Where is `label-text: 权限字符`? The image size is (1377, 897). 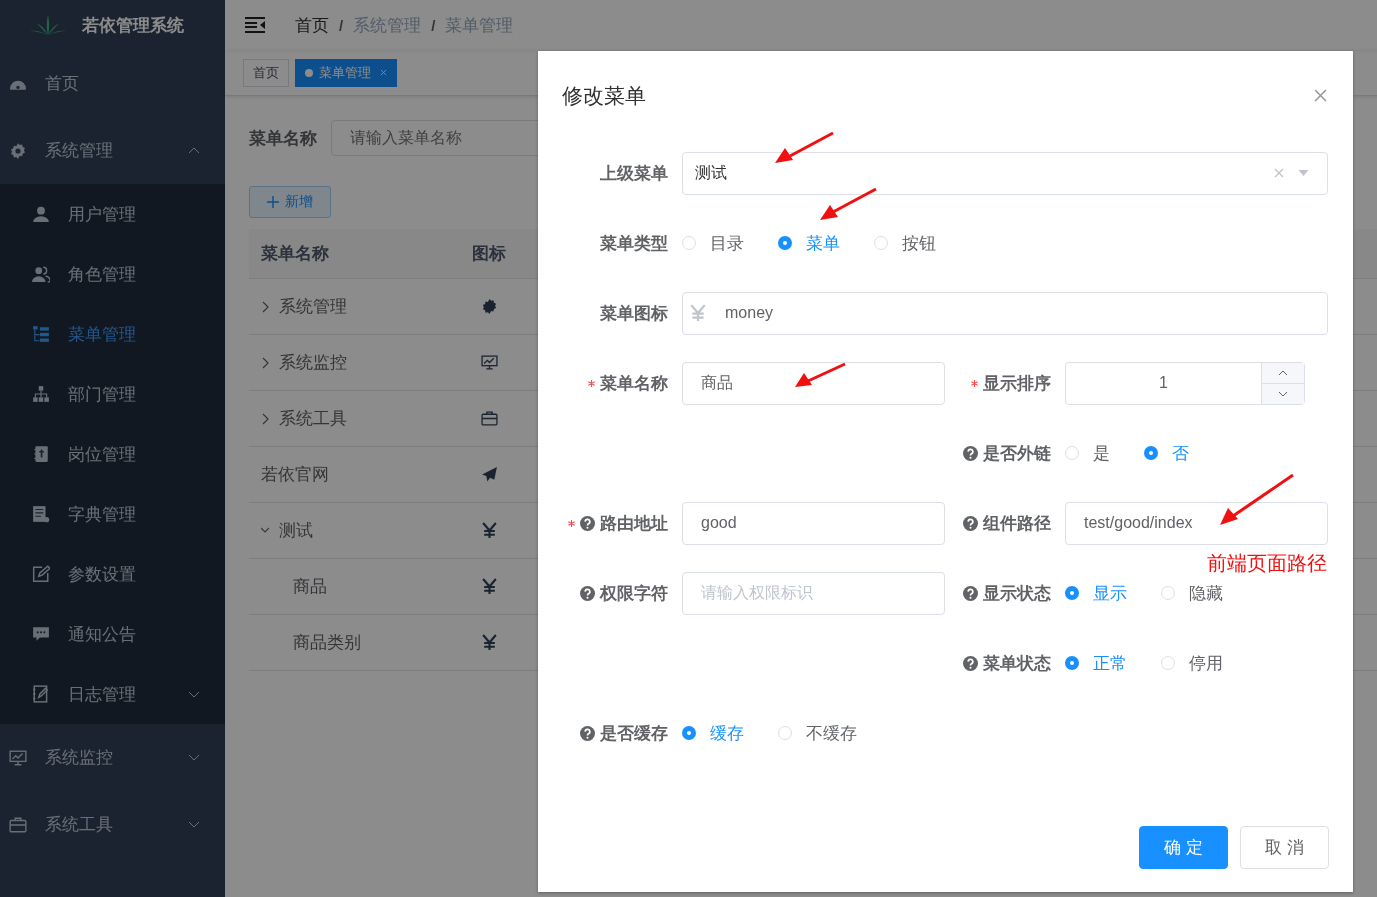 label-text: 权限字符 is located at coordinates (634, 593).